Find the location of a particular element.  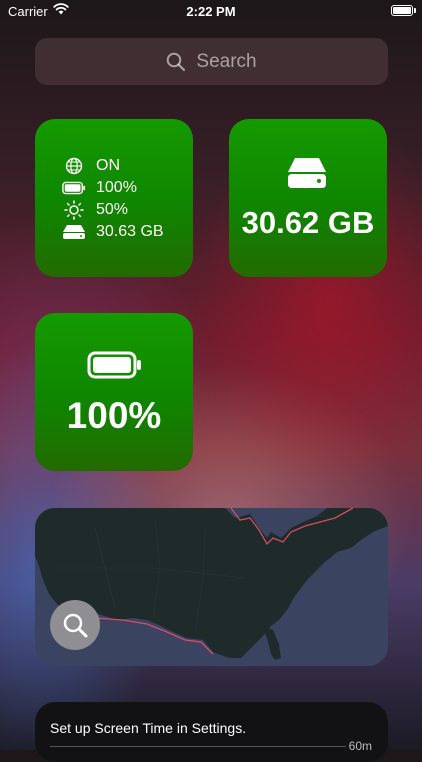

device-info-widget: ON 100% 50% 30.63 GB is located at coordinates (114, 198).